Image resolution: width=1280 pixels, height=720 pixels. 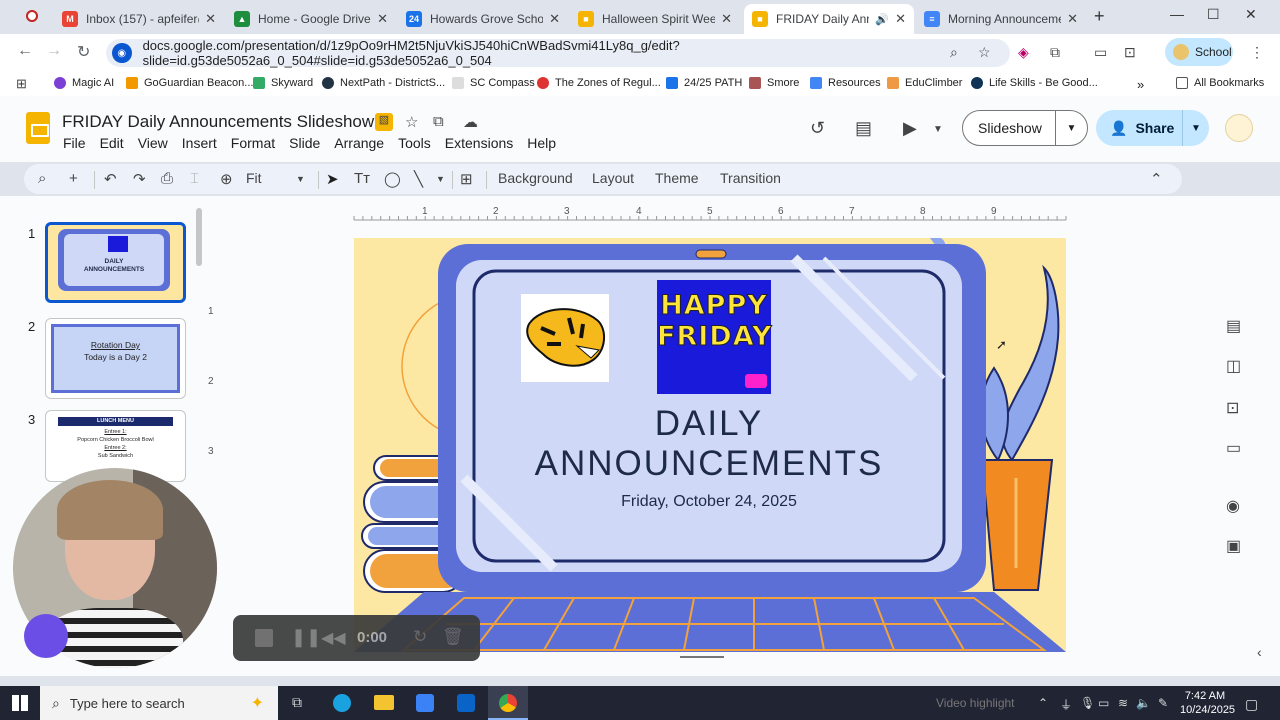 What do you see at coordinates (1023, 52) in the screenshot?
I see `extension-icon: ◈` at bounding box center [1023, 52].